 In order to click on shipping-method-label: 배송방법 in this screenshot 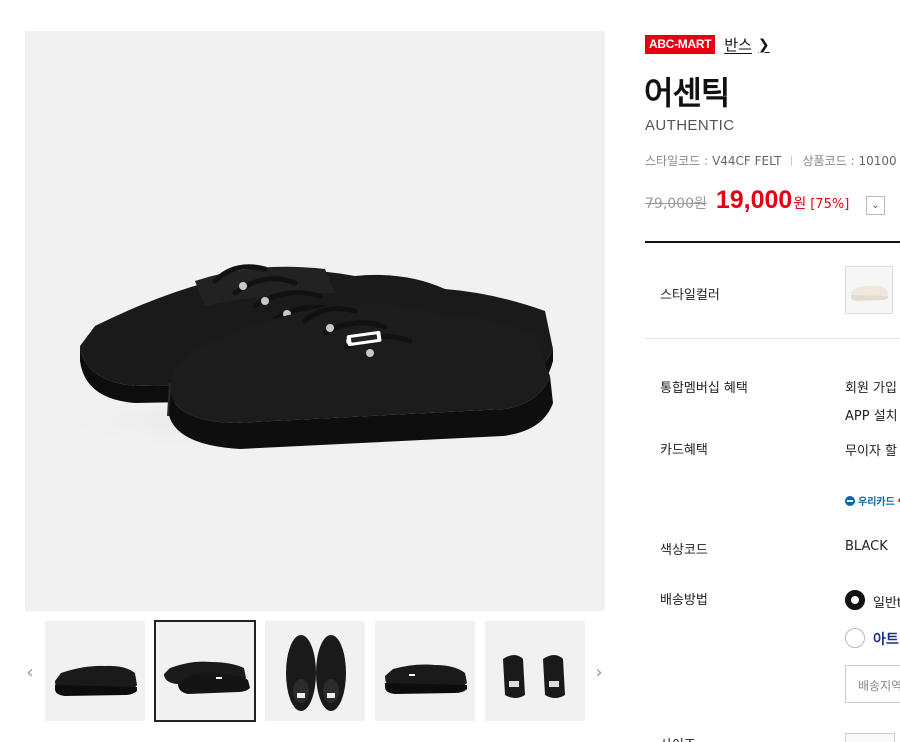, I will do `click(684, 600)`.